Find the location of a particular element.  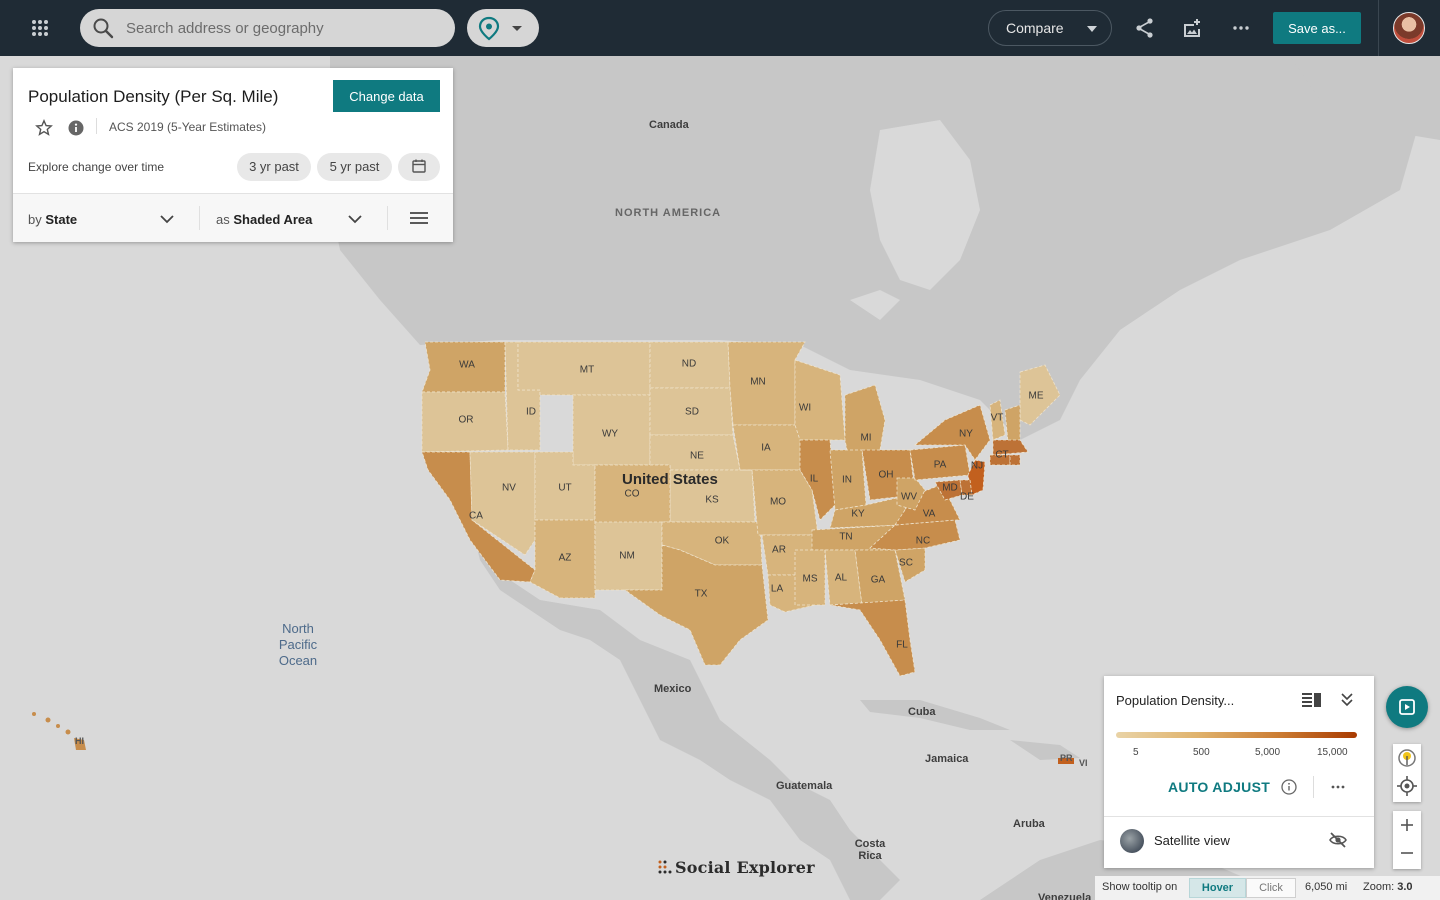

legend-layout-icon is located at coordinates (1312, 702).